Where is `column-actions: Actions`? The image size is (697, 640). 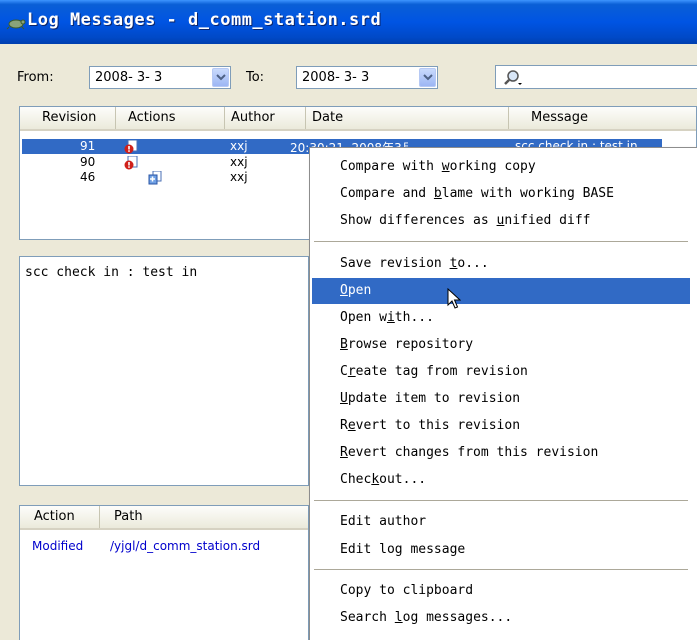
column-actions: Actions is located at coordinates (170, 118).